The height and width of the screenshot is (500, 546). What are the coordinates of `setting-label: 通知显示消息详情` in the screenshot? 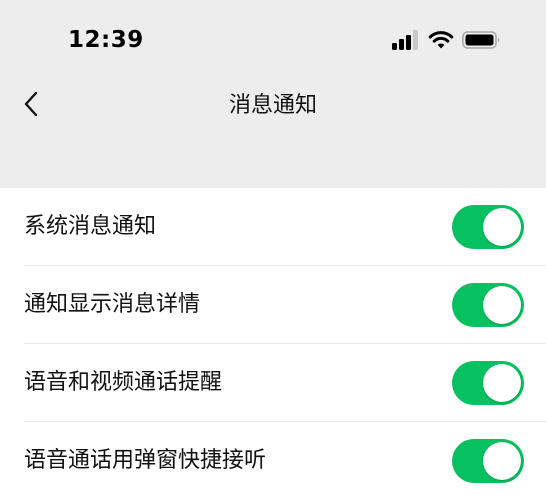 It's located at (112, 304).